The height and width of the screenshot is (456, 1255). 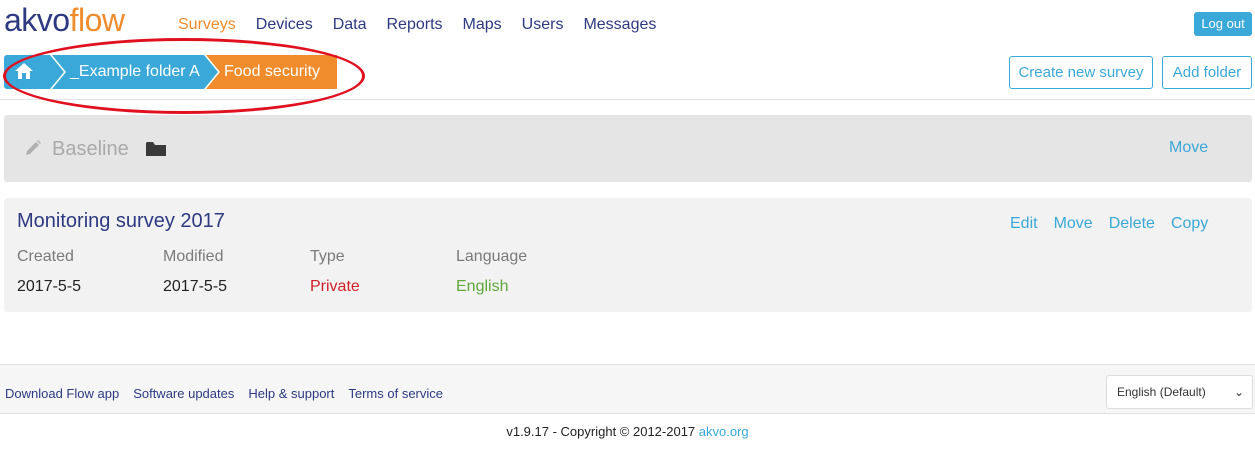 What do you see at coordinates (207, 25) in the screenshot?
I see `nav-surveys: Surveys` at bounding box center [207, 25].